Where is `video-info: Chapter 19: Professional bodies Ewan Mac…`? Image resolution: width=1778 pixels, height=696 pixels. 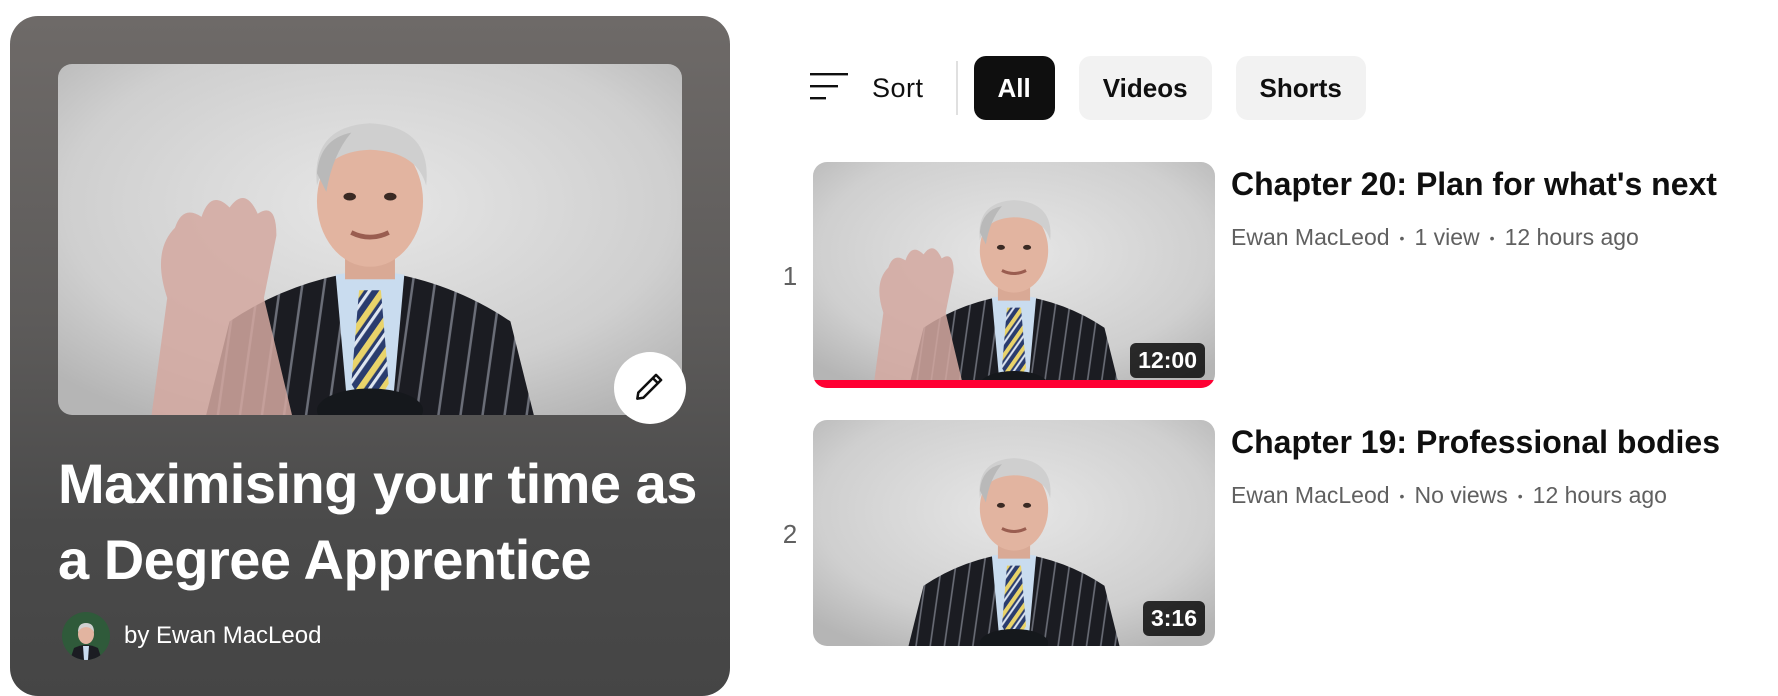 video-info: Chapter 19: Professional bodies Ewan Mac… is located at coordinates (1496, 465).